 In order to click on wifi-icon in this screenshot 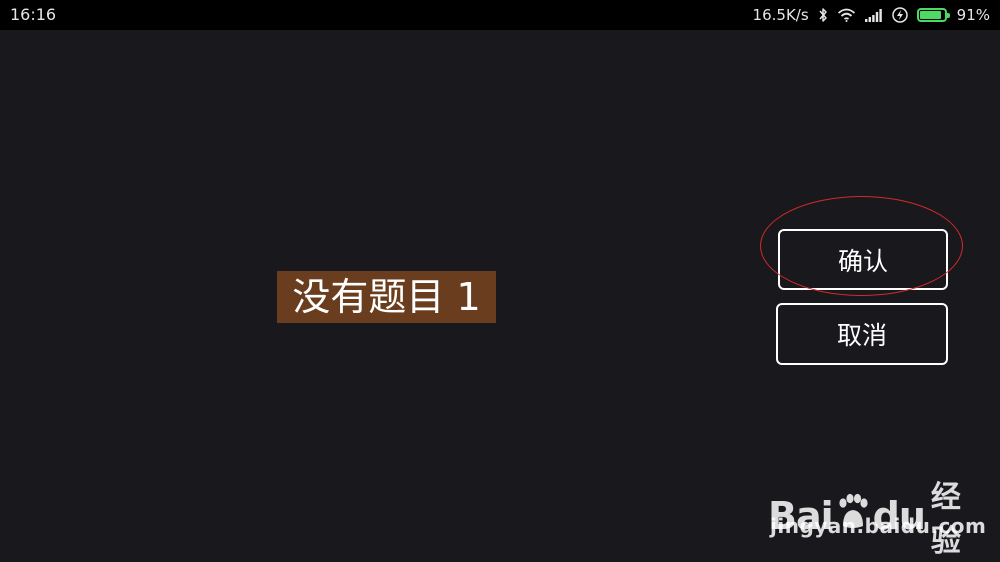, I will do `click(846, 15)`.